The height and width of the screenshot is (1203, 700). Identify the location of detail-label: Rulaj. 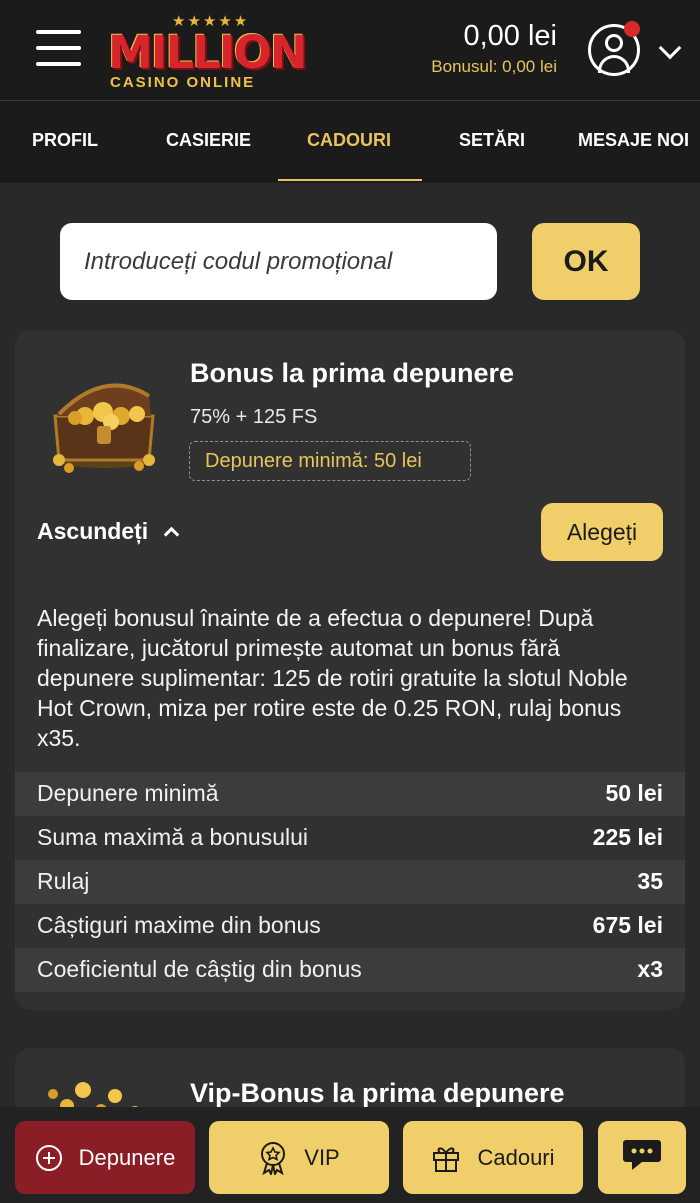
(63, 881).